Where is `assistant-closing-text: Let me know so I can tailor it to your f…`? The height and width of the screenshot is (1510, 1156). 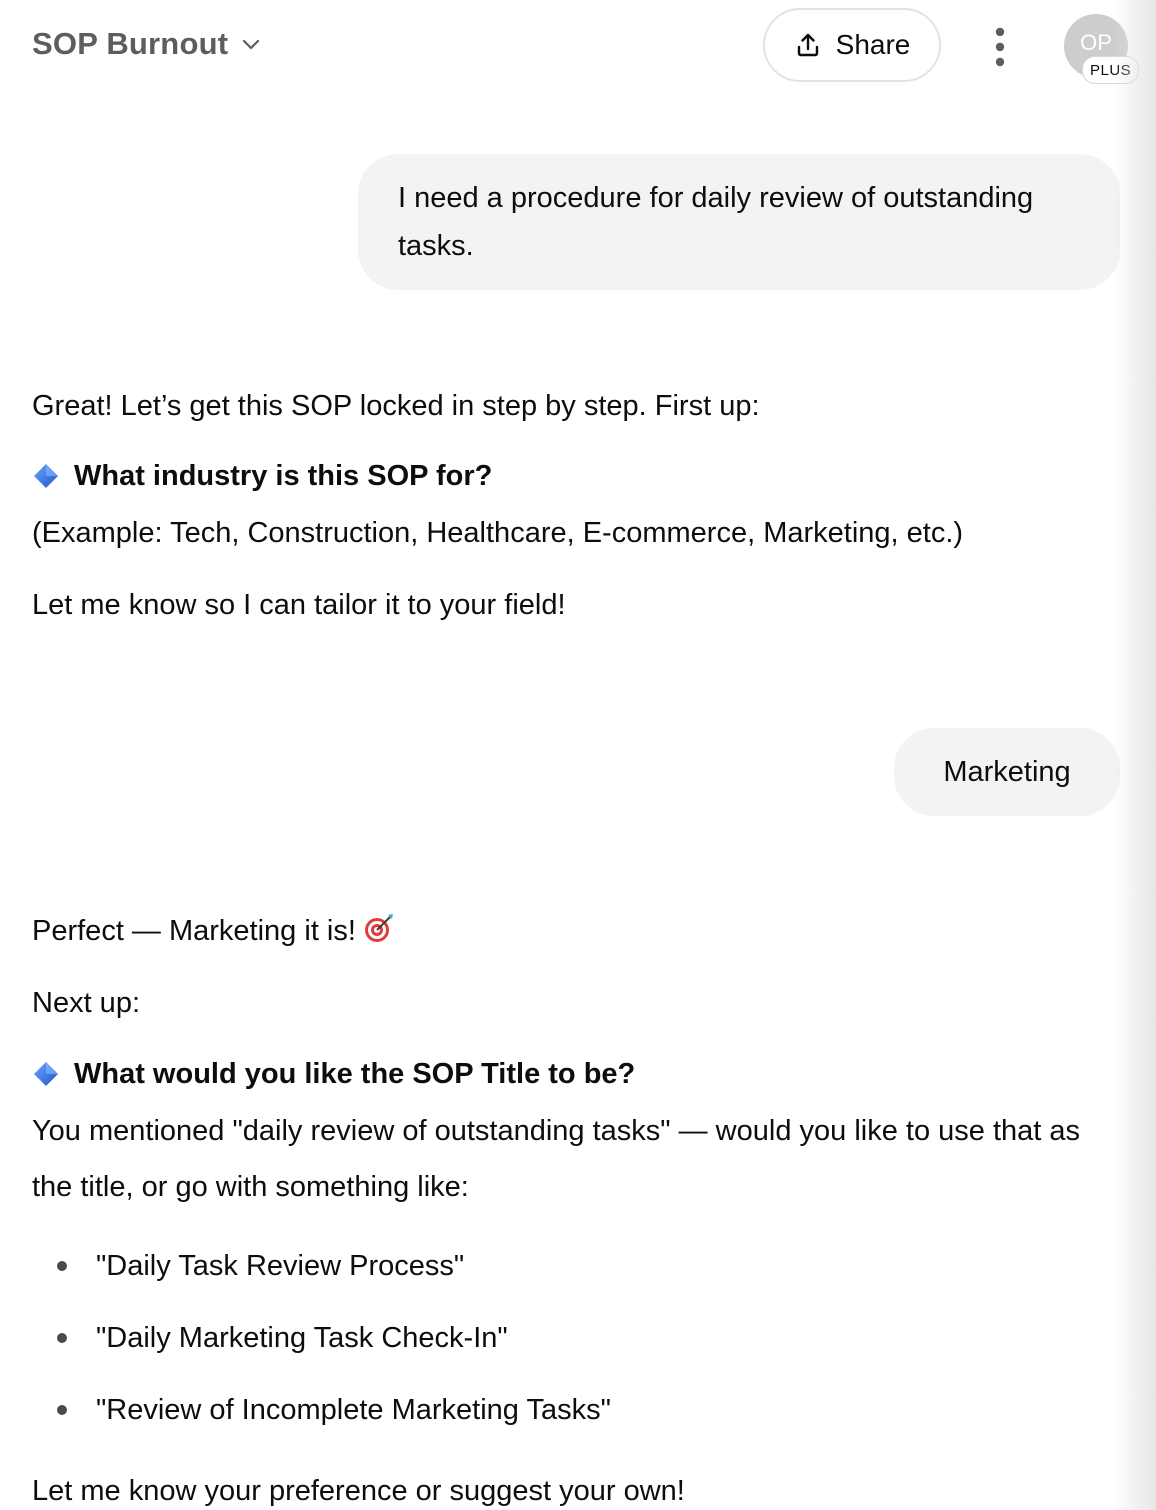
assistant-closing-text: Let me know so I can tailor it to your f… is located at coordinates (299, 605).